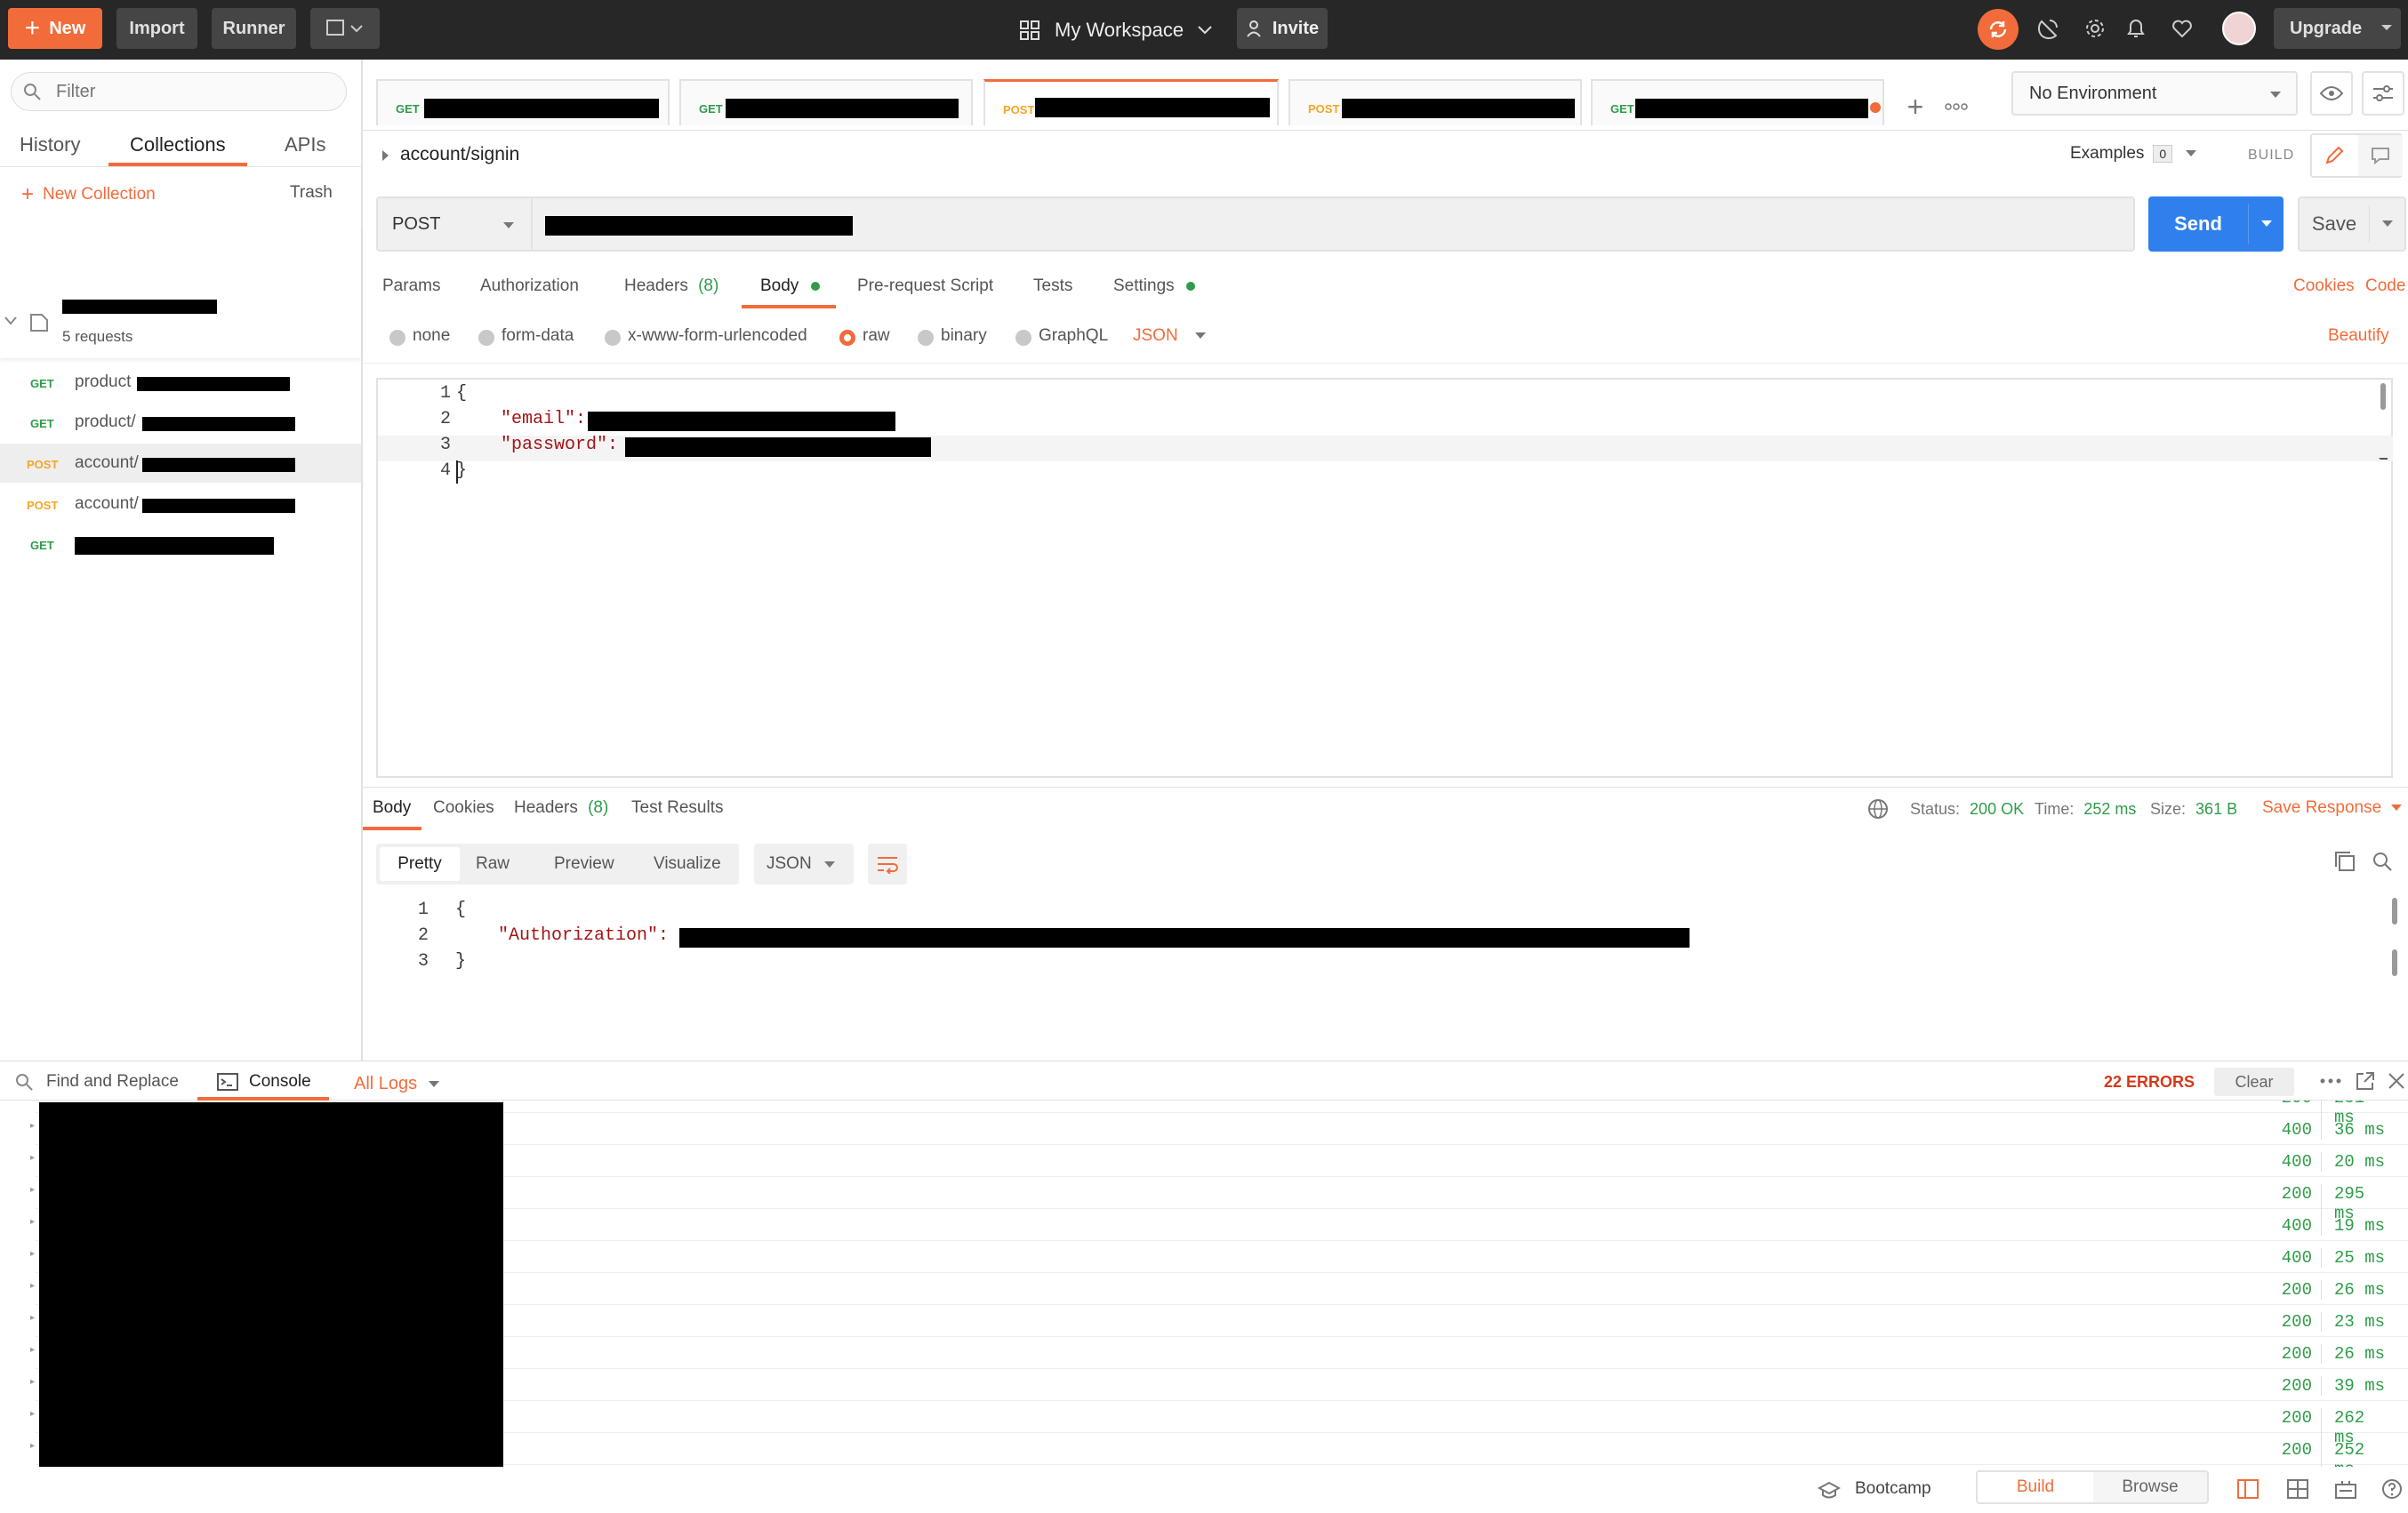 The image size is (2408, 1513). Describe the element at coordinates (2095, 28) in the screenshot. I see `settings-button` at that location.